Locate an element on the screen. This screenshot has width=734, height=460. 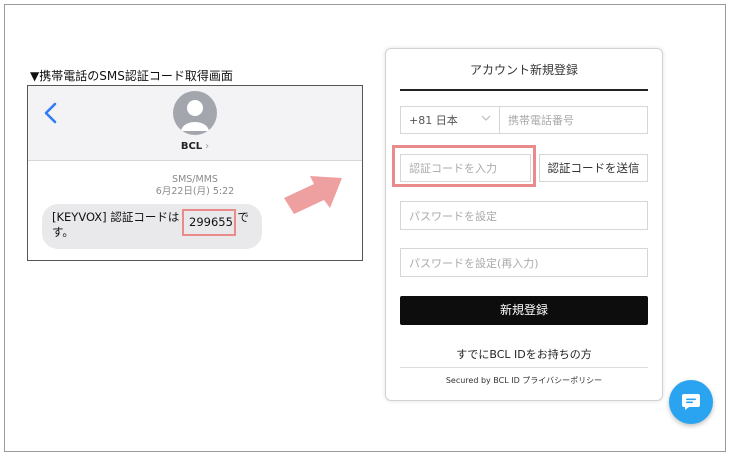
chevron-down-icon is located at coordinates (486, 118).